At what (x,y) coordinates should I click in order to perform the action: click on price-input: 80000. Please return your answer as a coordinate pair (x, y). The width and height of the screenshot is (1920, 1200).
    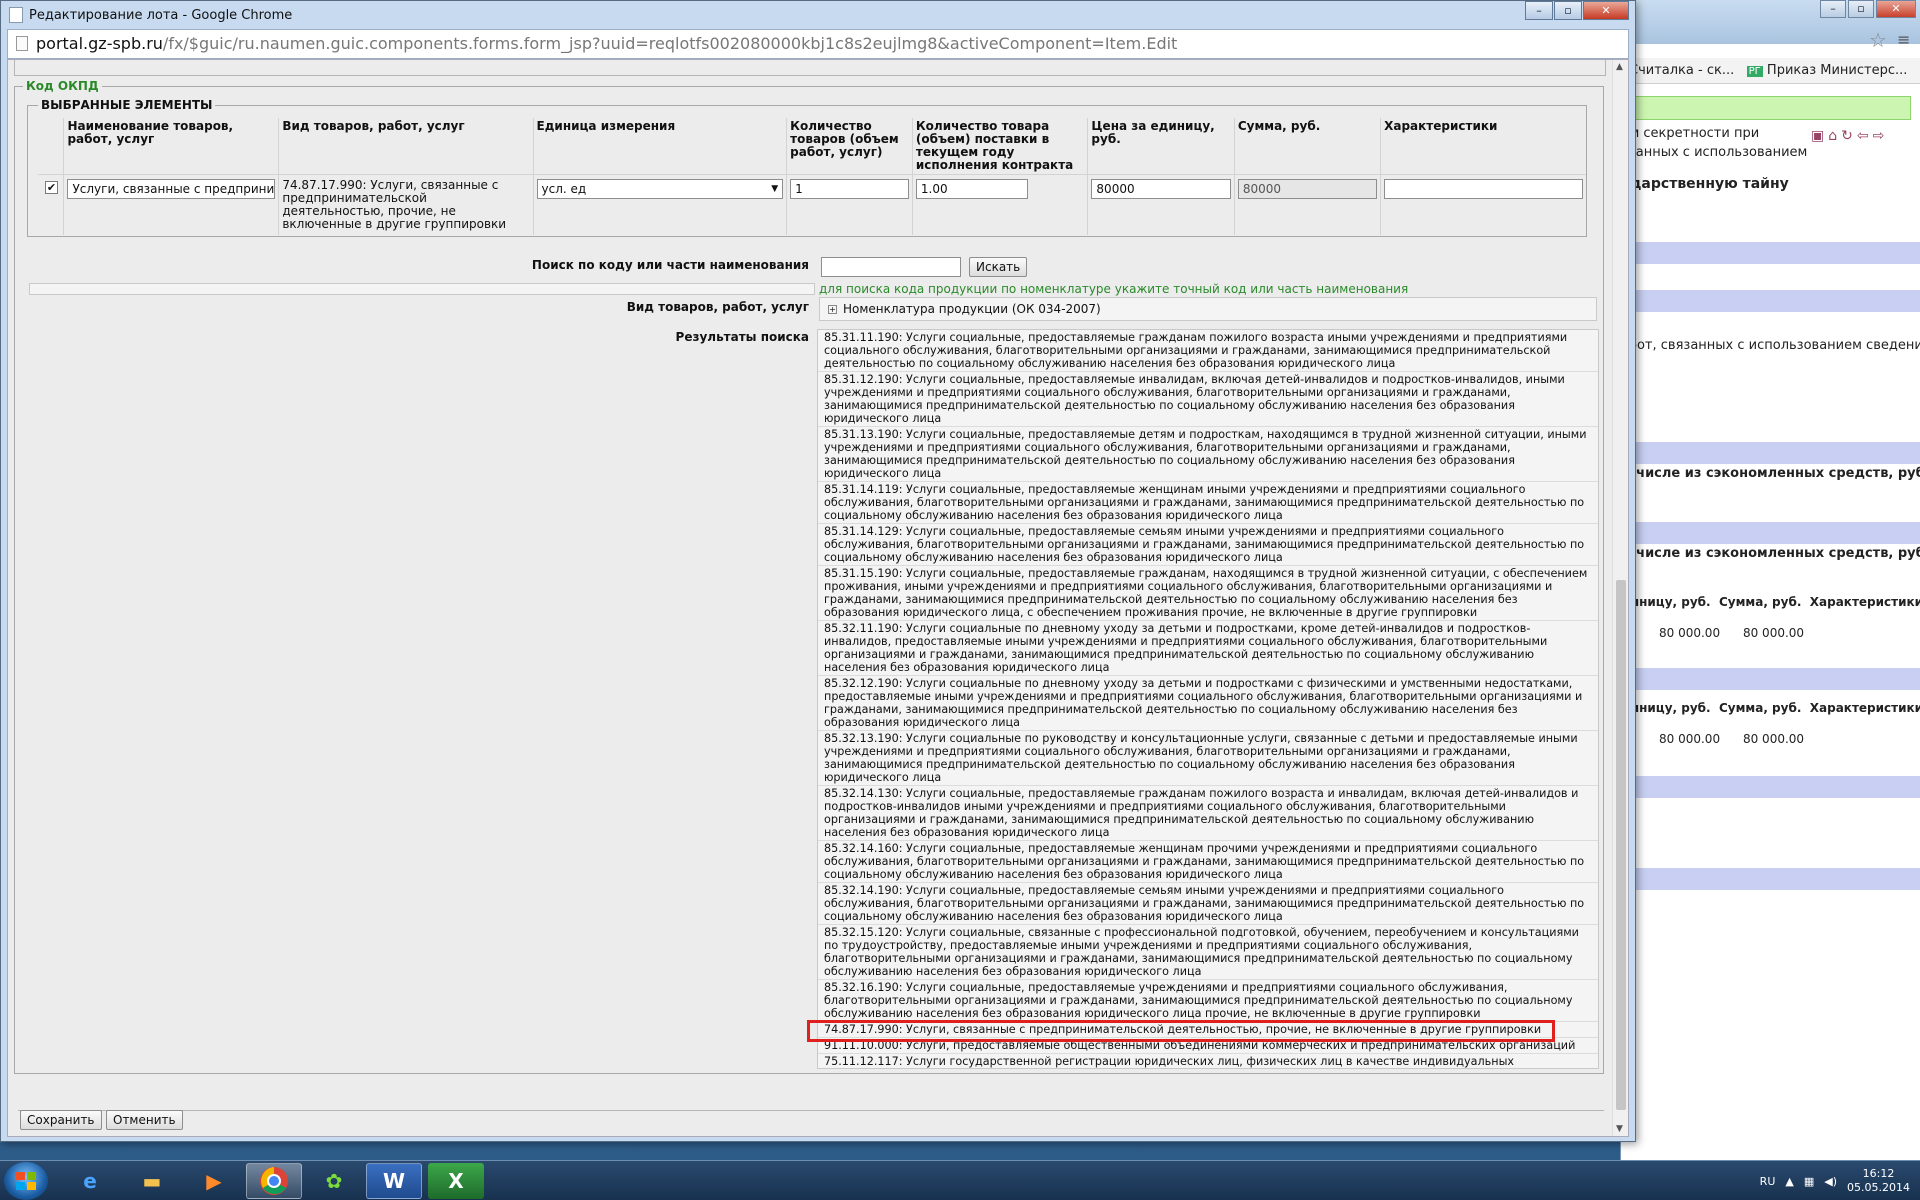
    Looking at the image, I should click on (1161, 189).